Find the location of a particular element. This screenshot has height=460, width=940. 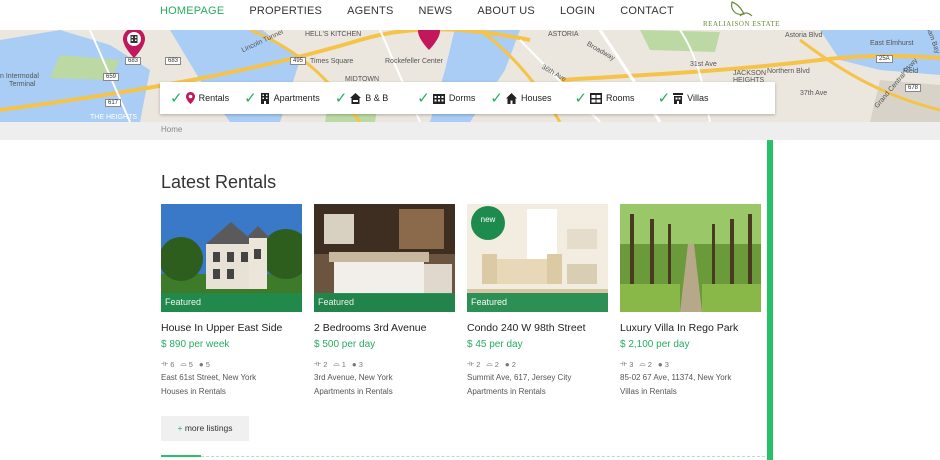

filter-villas: ✓ Villas is located at coordinates (683, 98).